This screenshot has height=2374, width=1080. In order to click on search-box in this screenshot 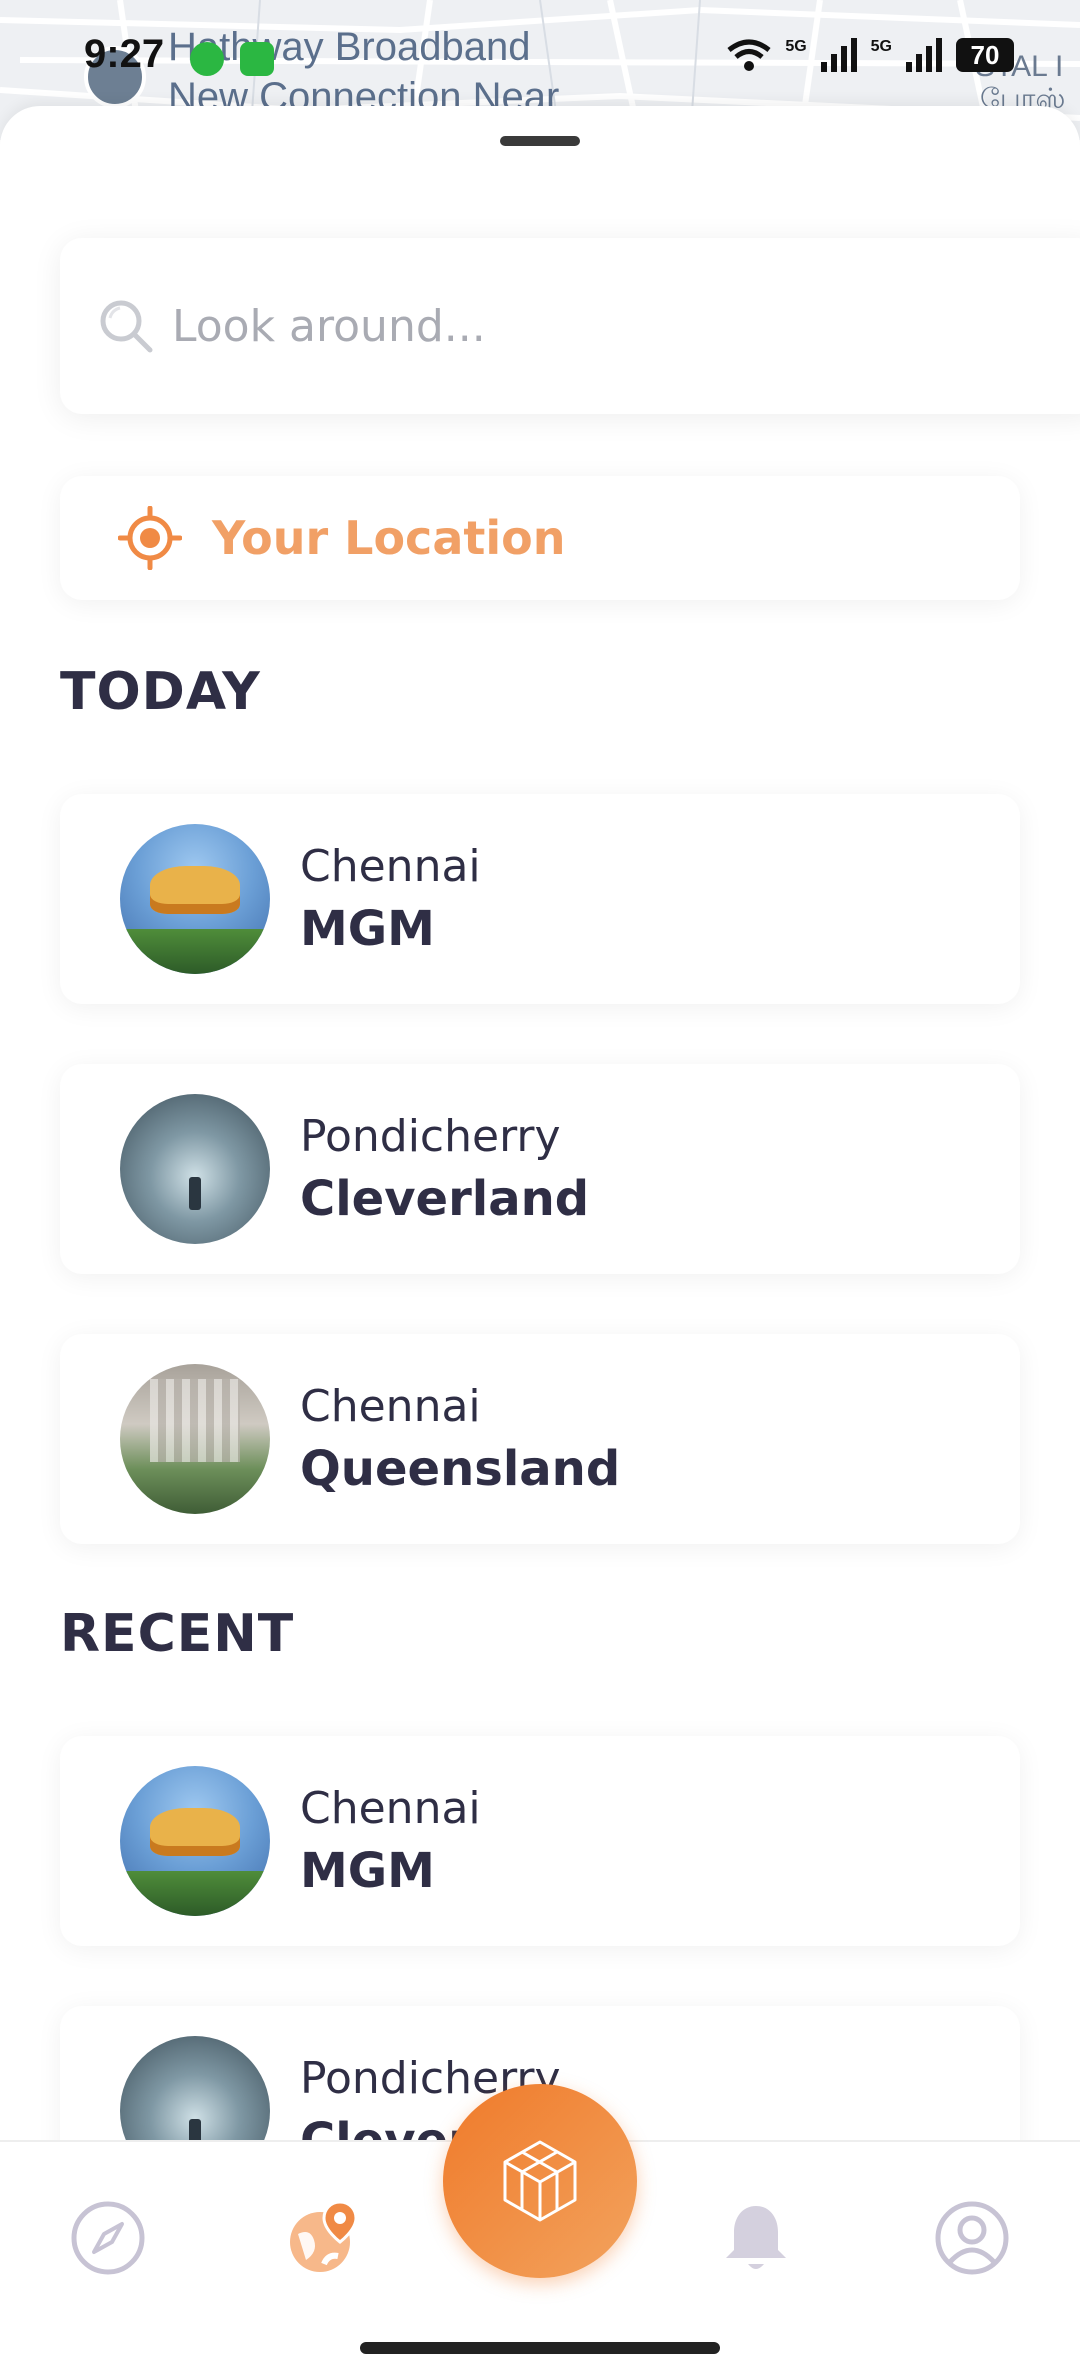, I will do `click(570, 326)`.